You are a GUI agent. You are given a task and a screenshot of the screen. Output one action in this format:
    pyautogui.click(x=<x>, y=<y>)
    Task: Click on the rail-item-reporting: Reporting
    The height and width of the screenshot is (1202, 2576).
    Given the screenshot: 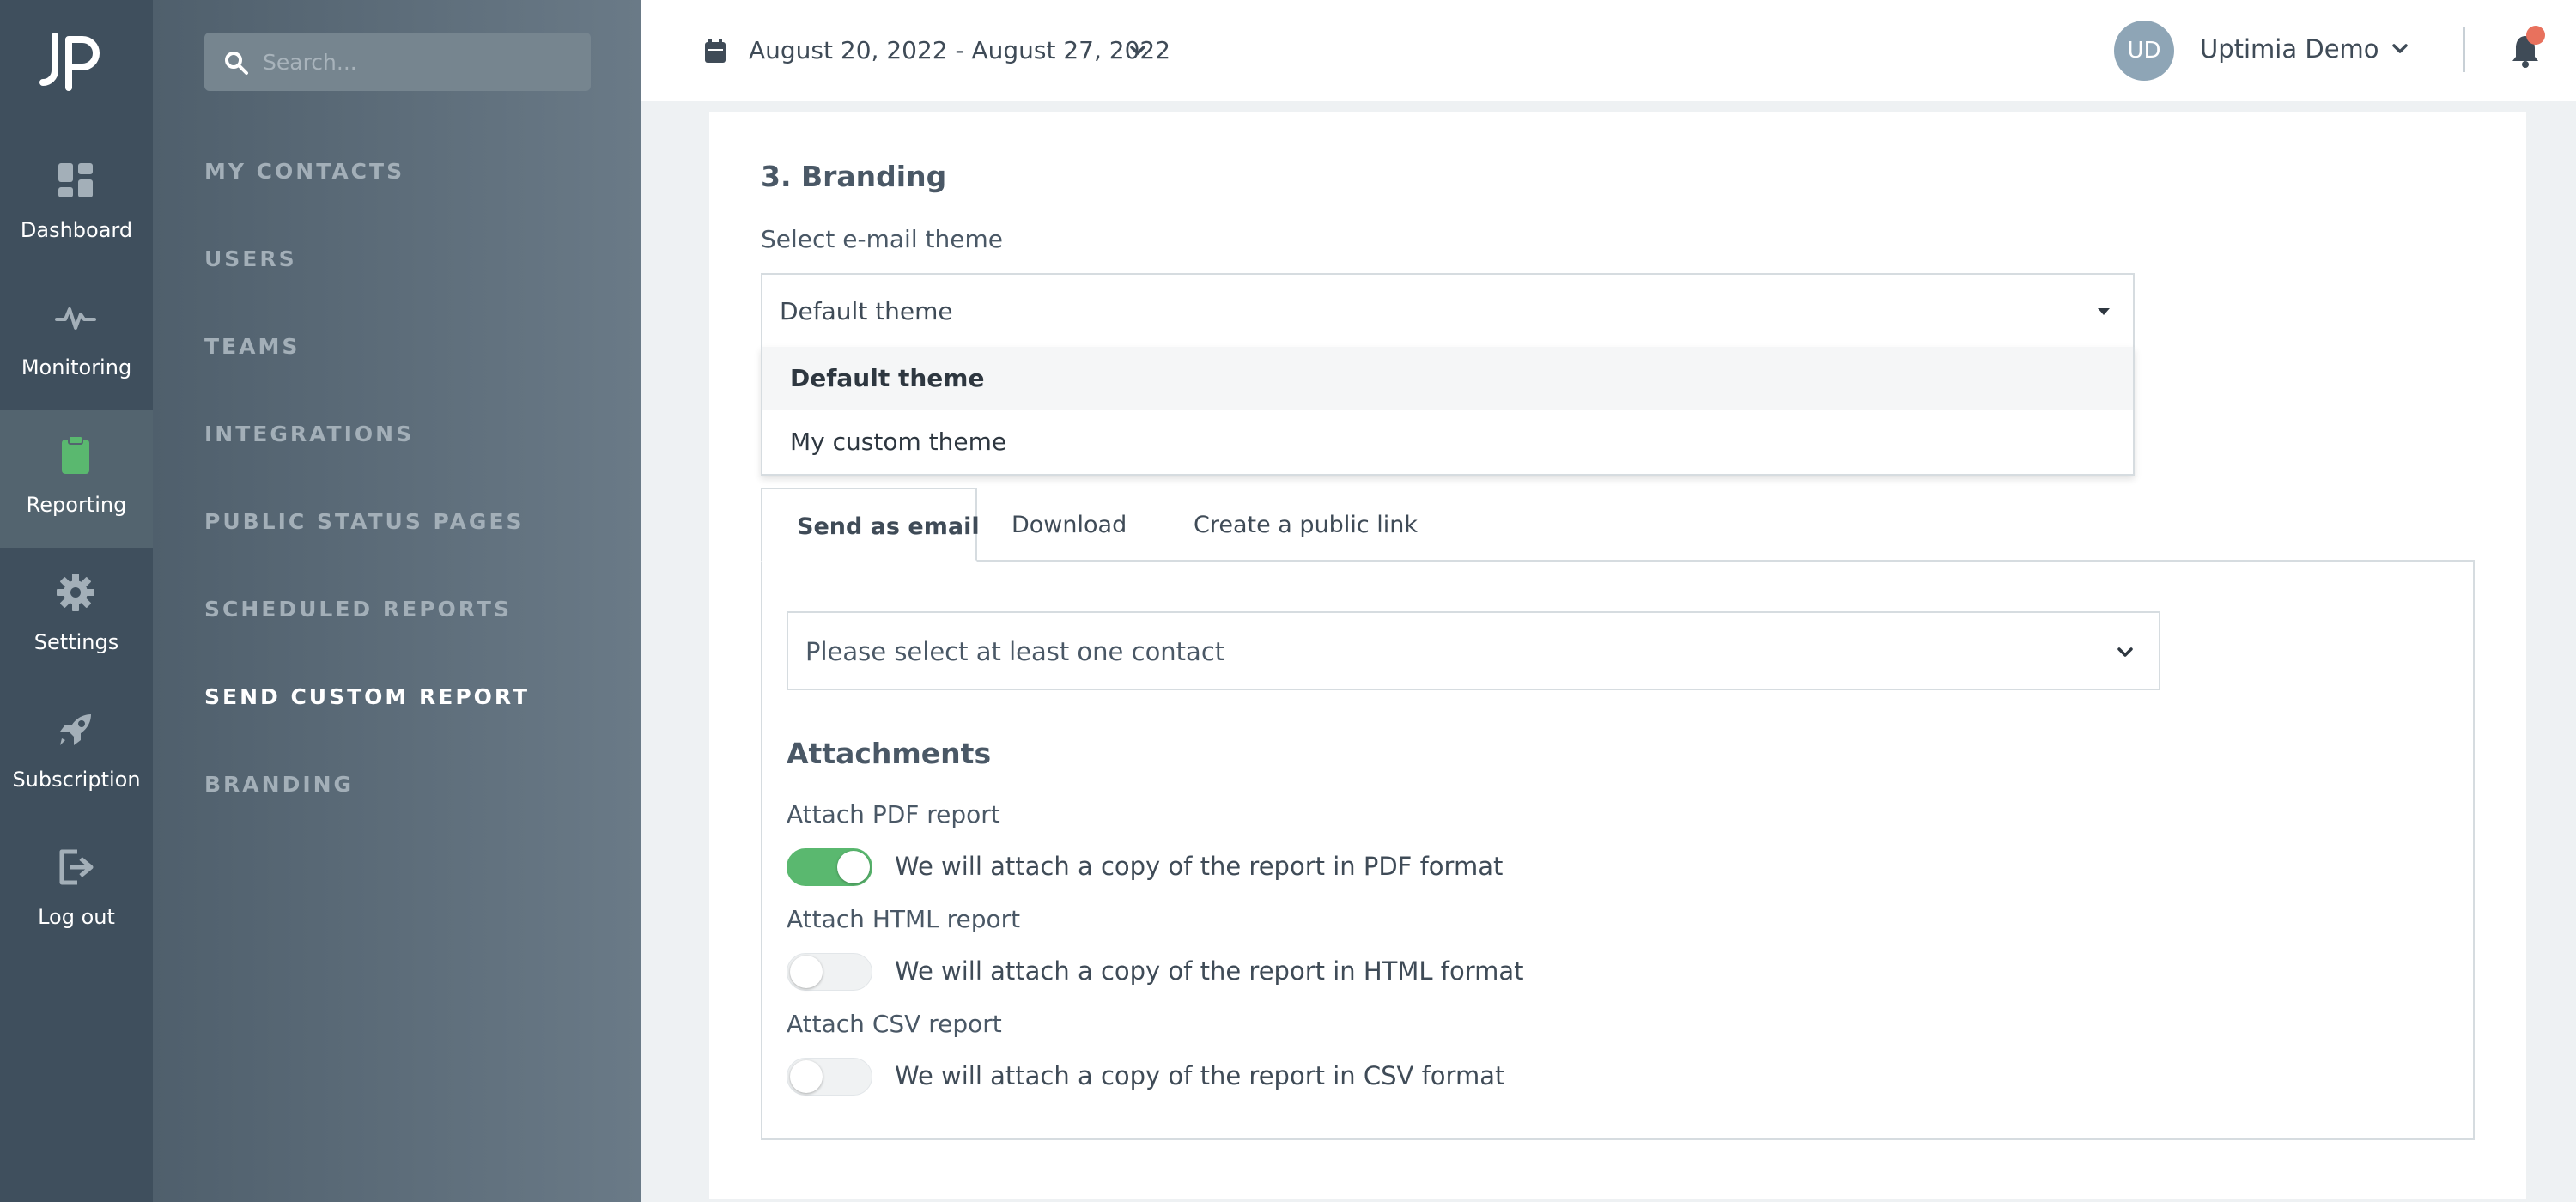 What is the action you would take?
    pyautogui.click(x=77, y=479)
    